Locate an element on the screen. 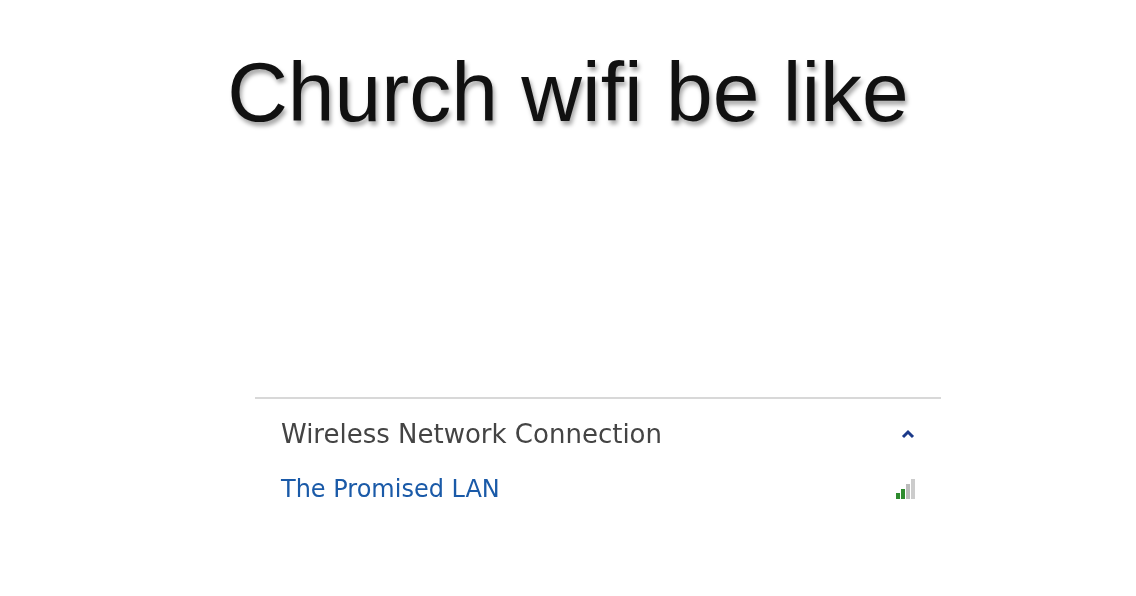 The image size is (1136, 596). network-name: The Promised LAN is located at coordinates (390, 489).